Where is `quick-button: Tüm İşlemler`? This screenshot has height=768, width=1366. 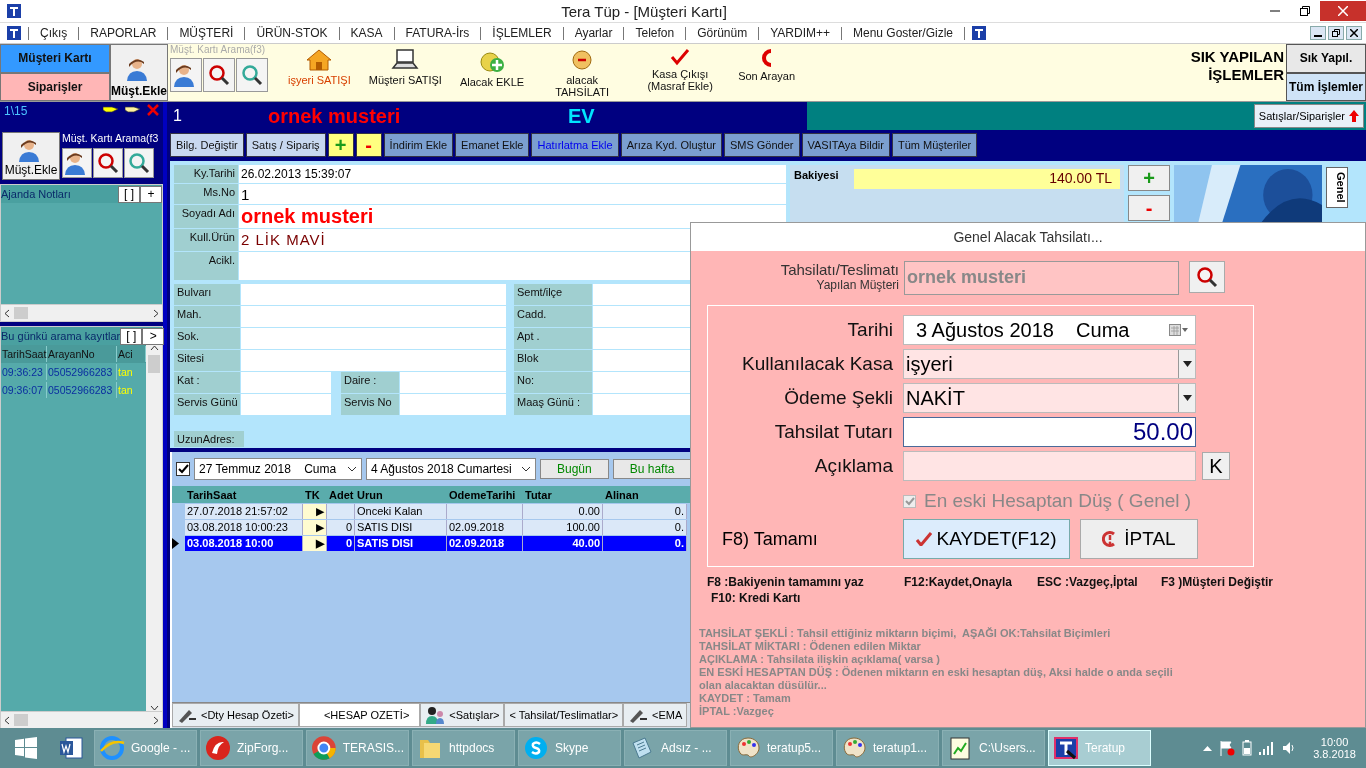
quick-button: Tüm İşlemler is located at coordinates (1326, 86).